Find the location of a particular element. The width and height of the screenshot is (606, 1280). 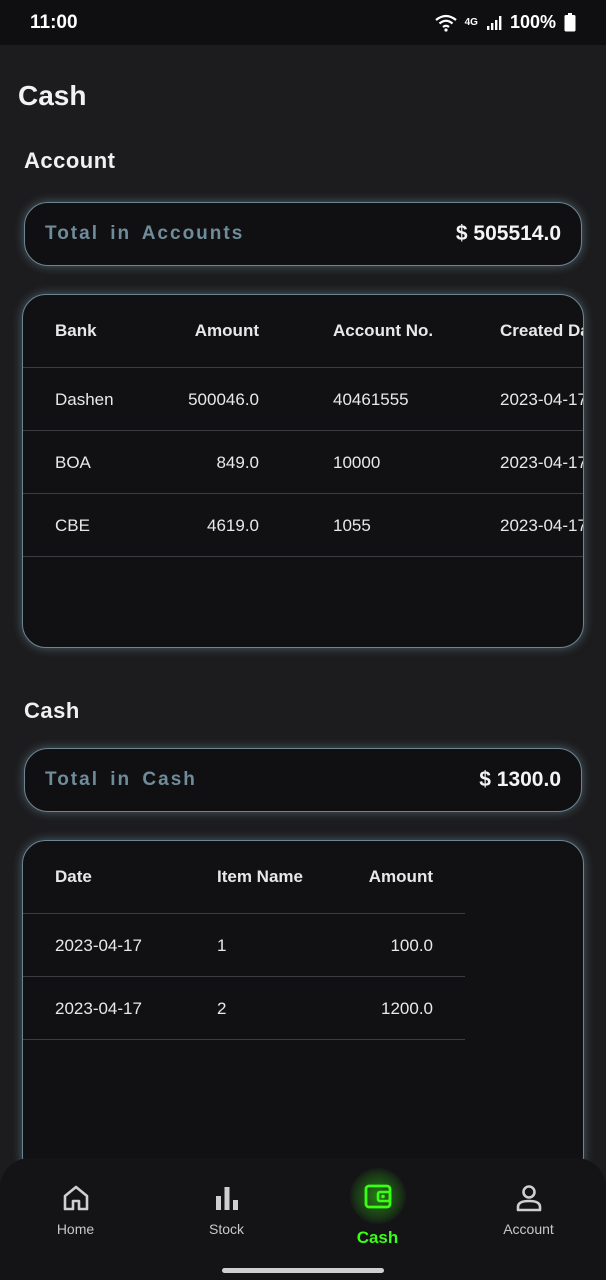

battery-percent: 100% is located at coordinates (532, 22).